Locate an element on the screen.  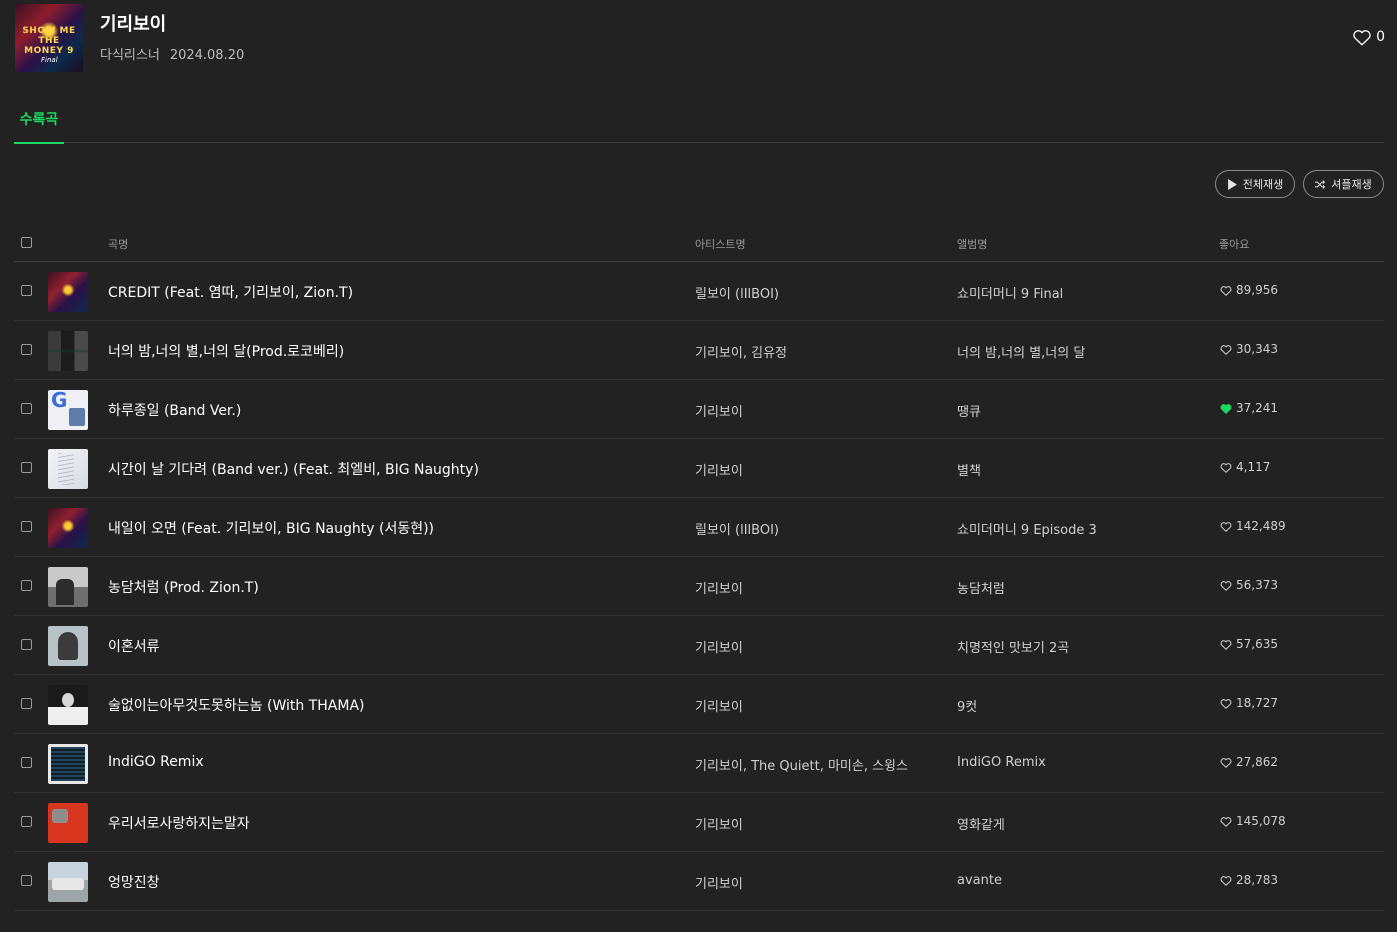
track-artist: 기리보이, 김유정 is located at coordinates (741, 351).